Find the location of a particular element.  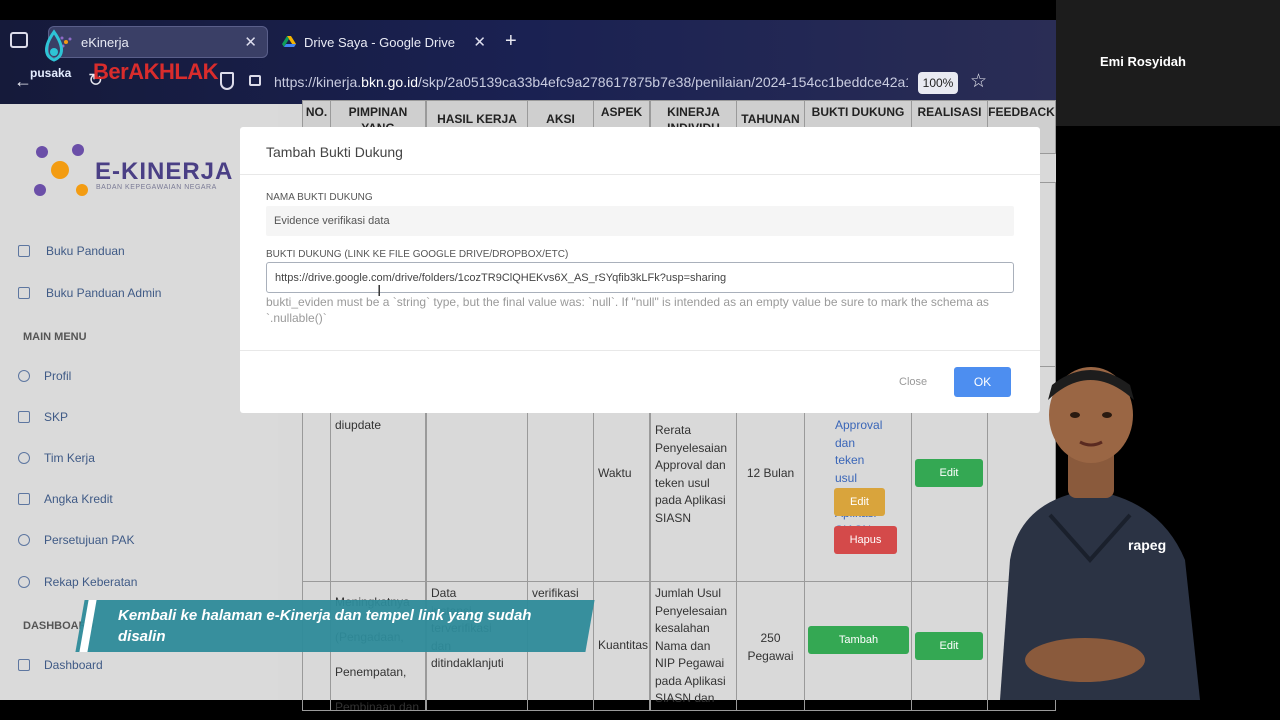

alert-circle-icon is located at coordinates (24, 582).